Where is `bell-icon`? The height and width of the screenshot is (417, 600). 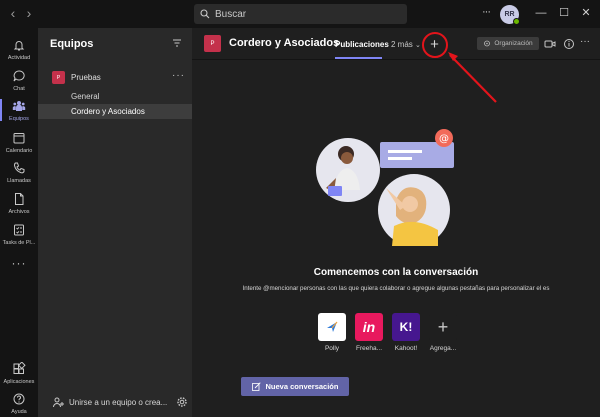 bell-icon is located at coordinates (19, 46).